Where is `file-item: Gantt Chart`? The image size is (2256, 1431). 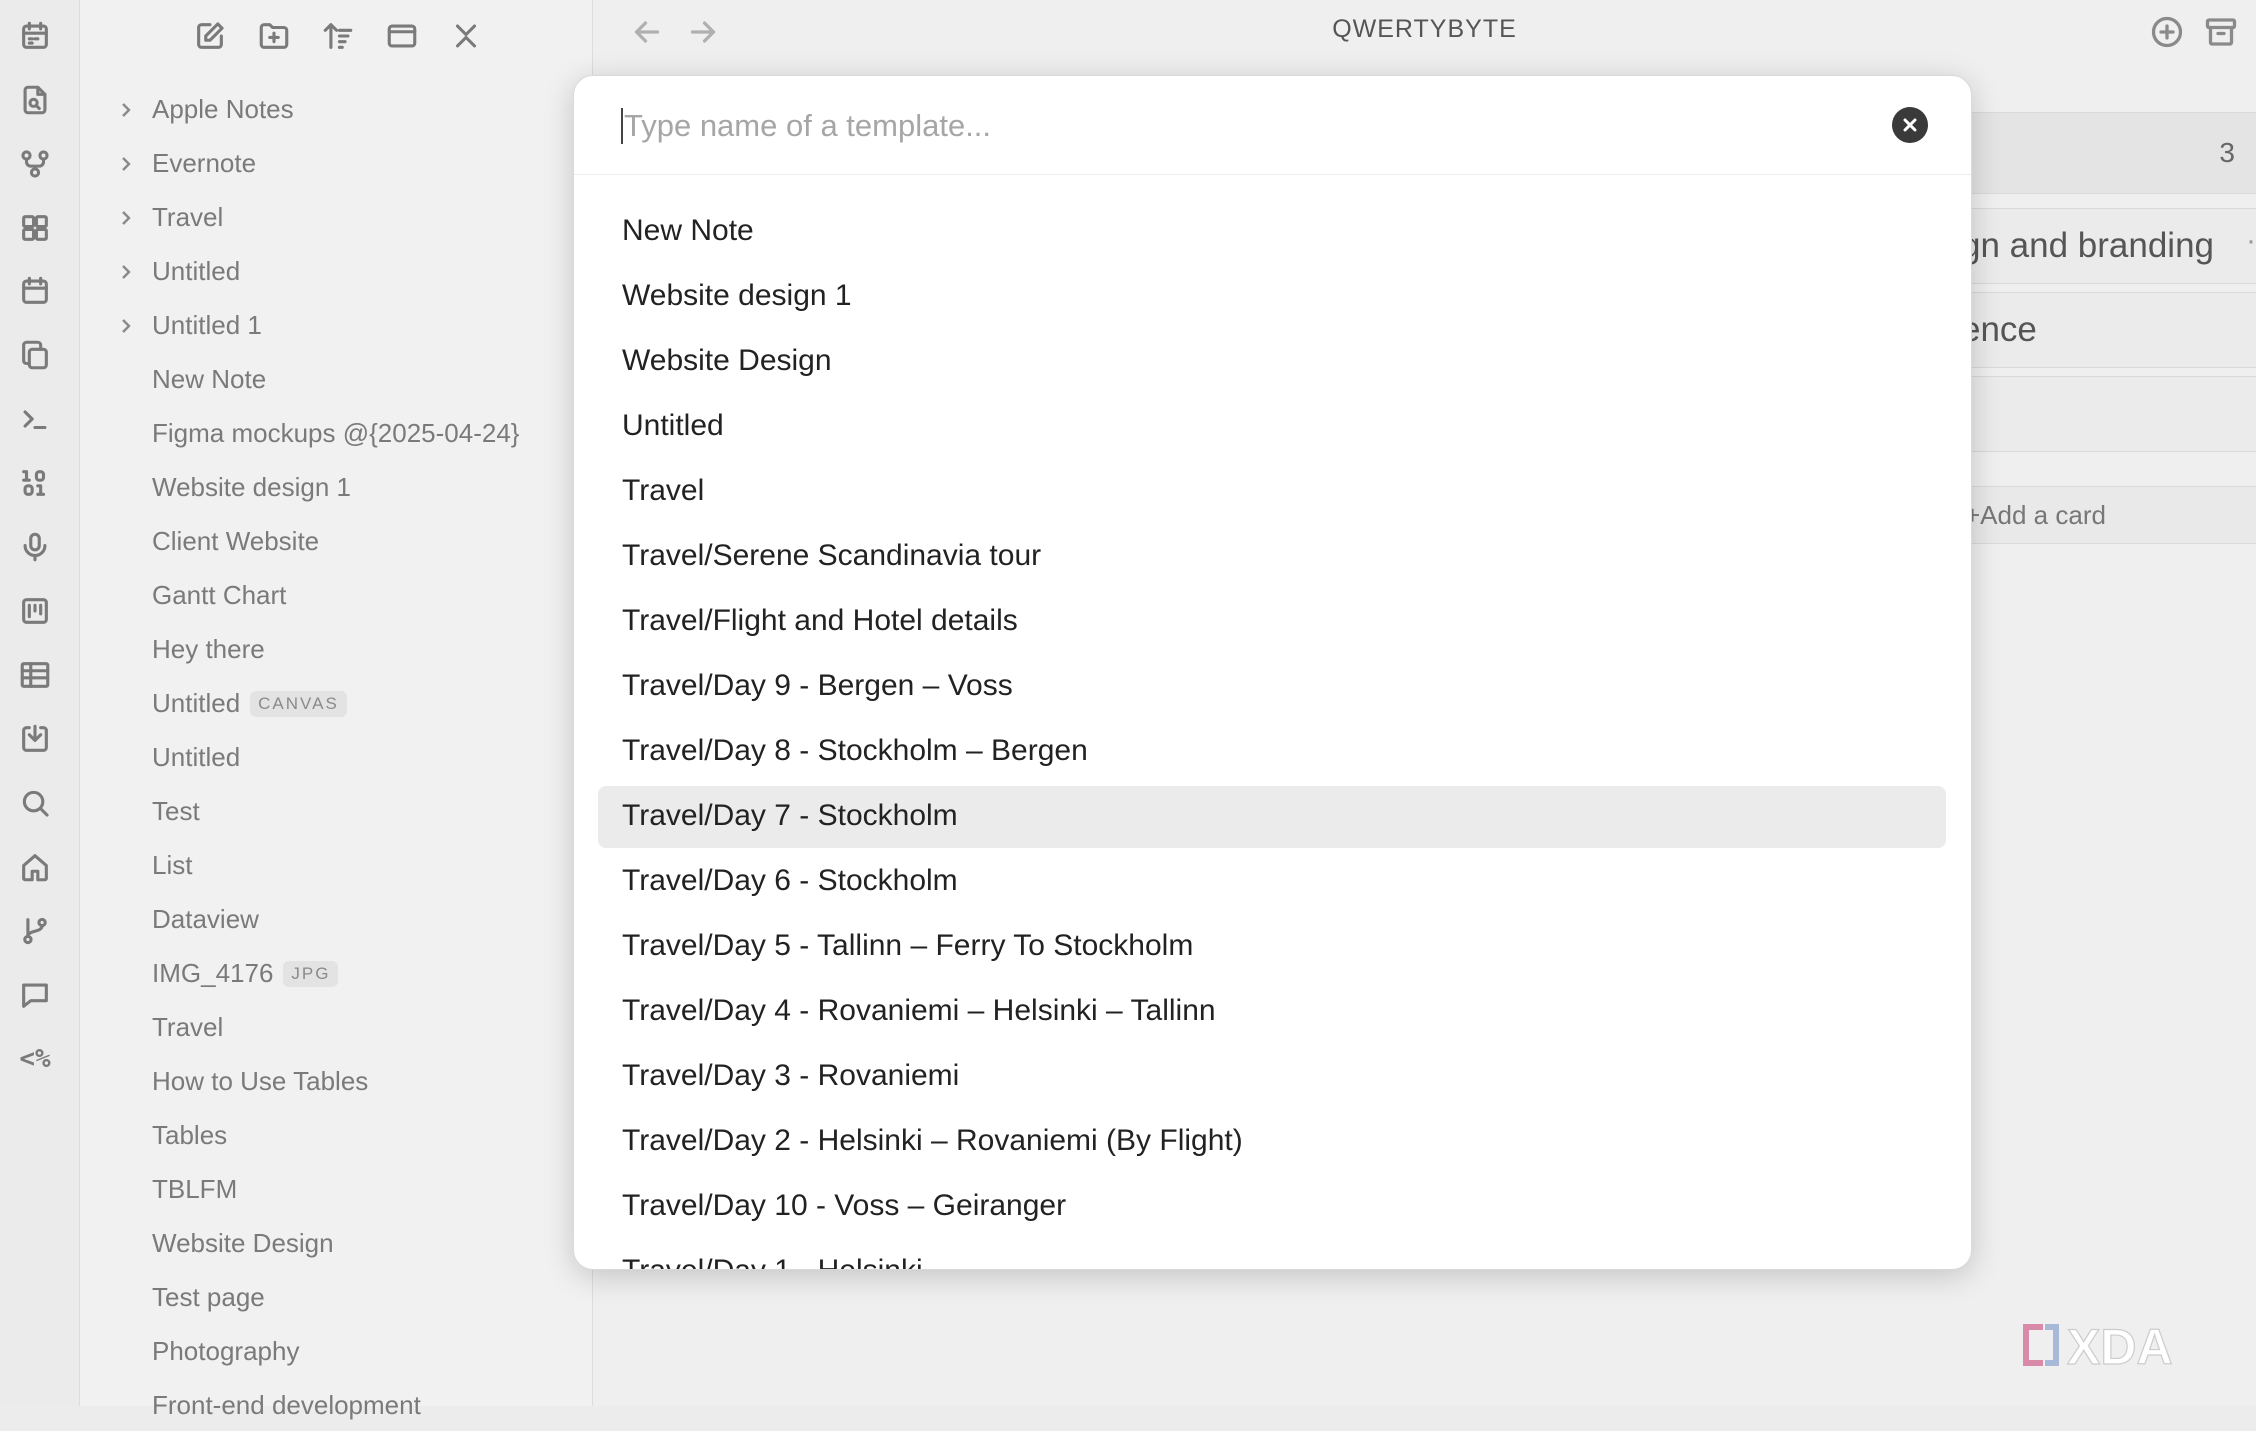
file-item: Gantt Chart is located at coordinates (336, 596).